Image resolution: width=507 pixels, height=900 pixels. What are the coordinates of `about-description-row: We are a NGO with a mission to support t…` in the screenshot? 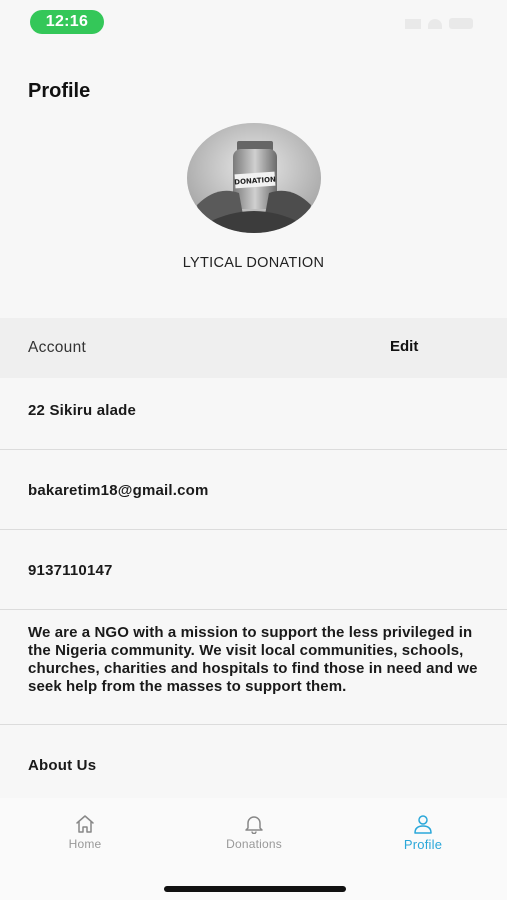 It's located at (253, 668).